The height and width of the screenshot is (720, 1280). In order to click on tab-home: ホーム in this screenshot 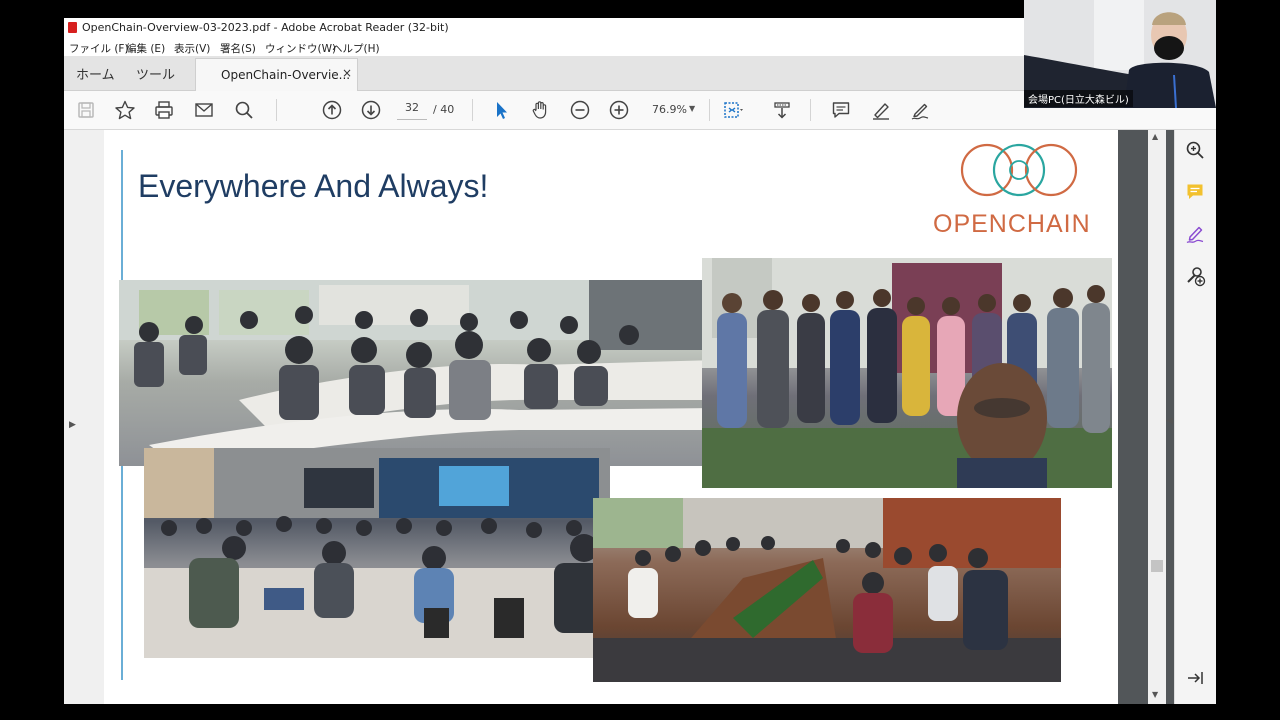, I will do `click(95, 73)`.